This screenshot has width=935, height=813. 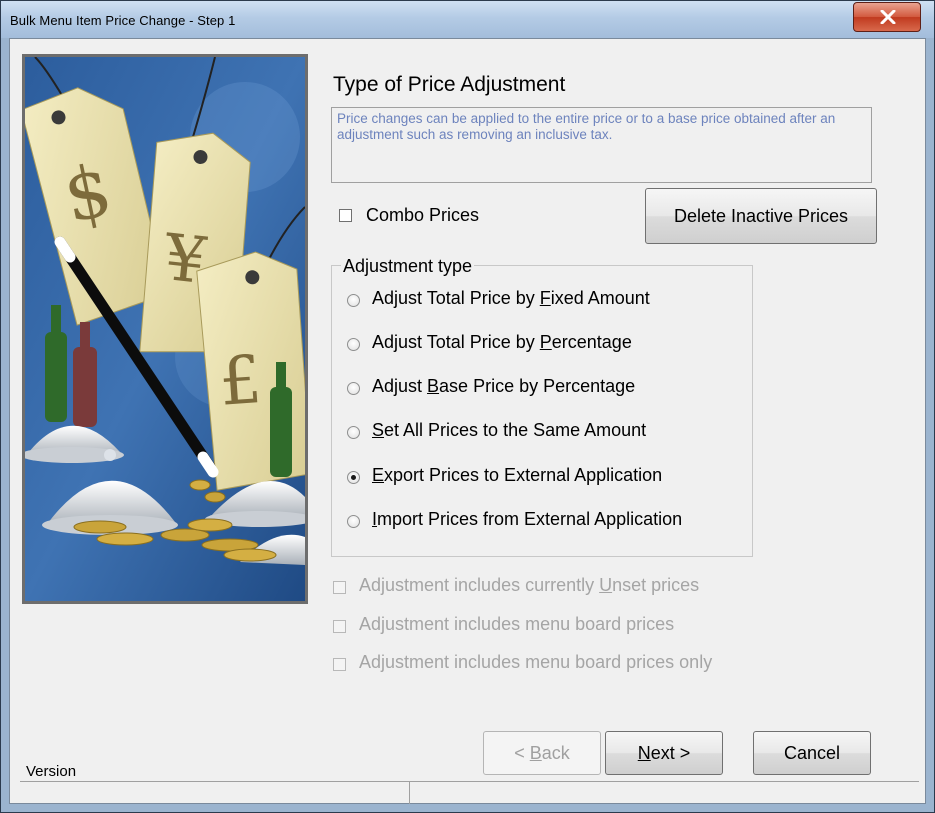 What do you see at coordinates (449, 84) in the screenshot?
I see `page-title: Type of Price Adjustment` at bounding box center [449, 84].